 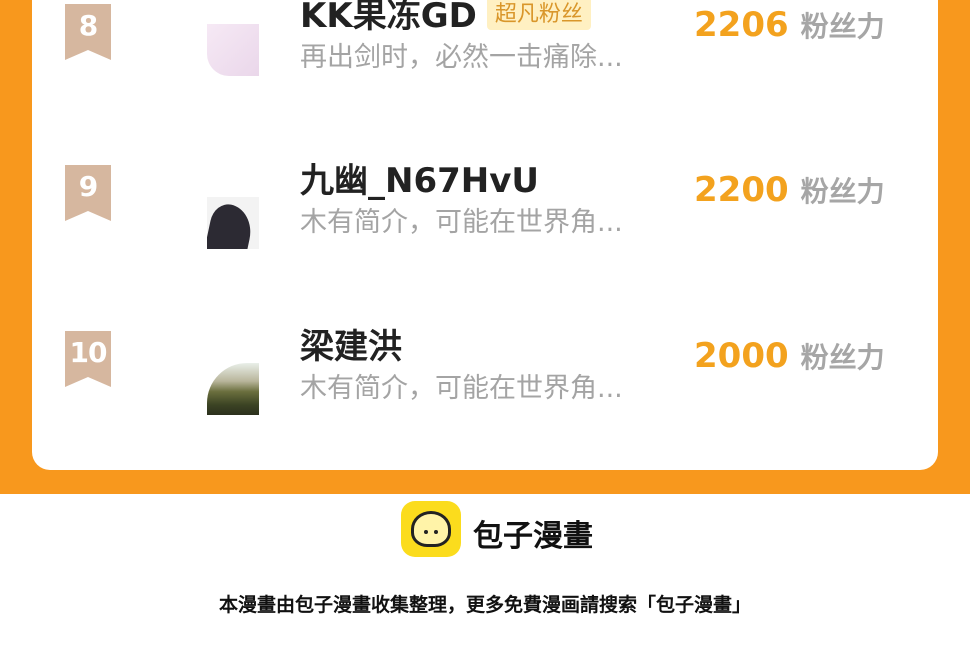 What do you see at coordinates (88, 186) in the screenshot?
I see `rank-number: 9` at bounding box center [88, 186].